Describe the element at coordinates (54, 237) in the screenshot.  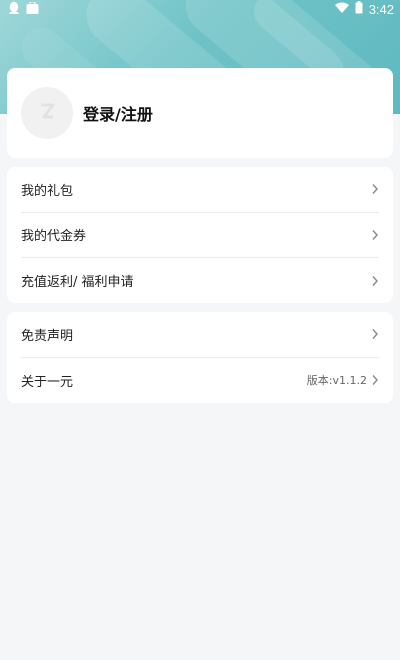
I see `menu-item-label: 我的代金券` at that location.